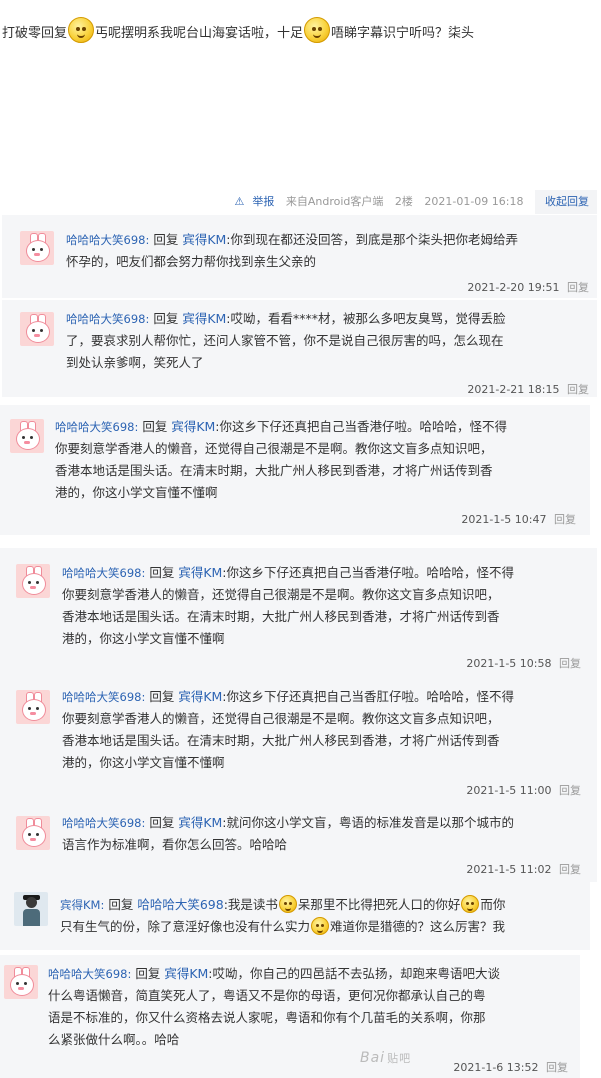  I want to click on collapse-replies-button: 收起回复, so click(566, 202).